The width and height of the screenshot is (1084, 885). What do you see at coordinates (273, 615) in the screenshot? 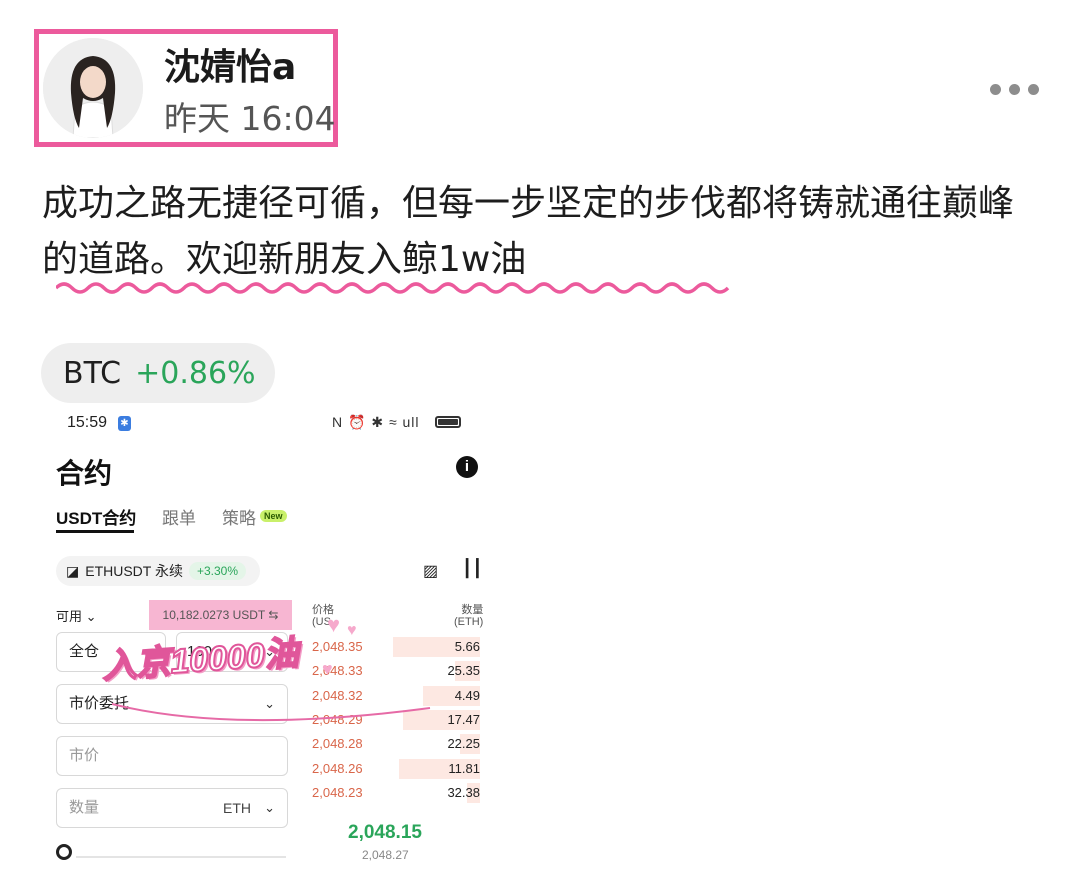
I see `transfer-icon: ⇆` at bounding box center [273, 615].